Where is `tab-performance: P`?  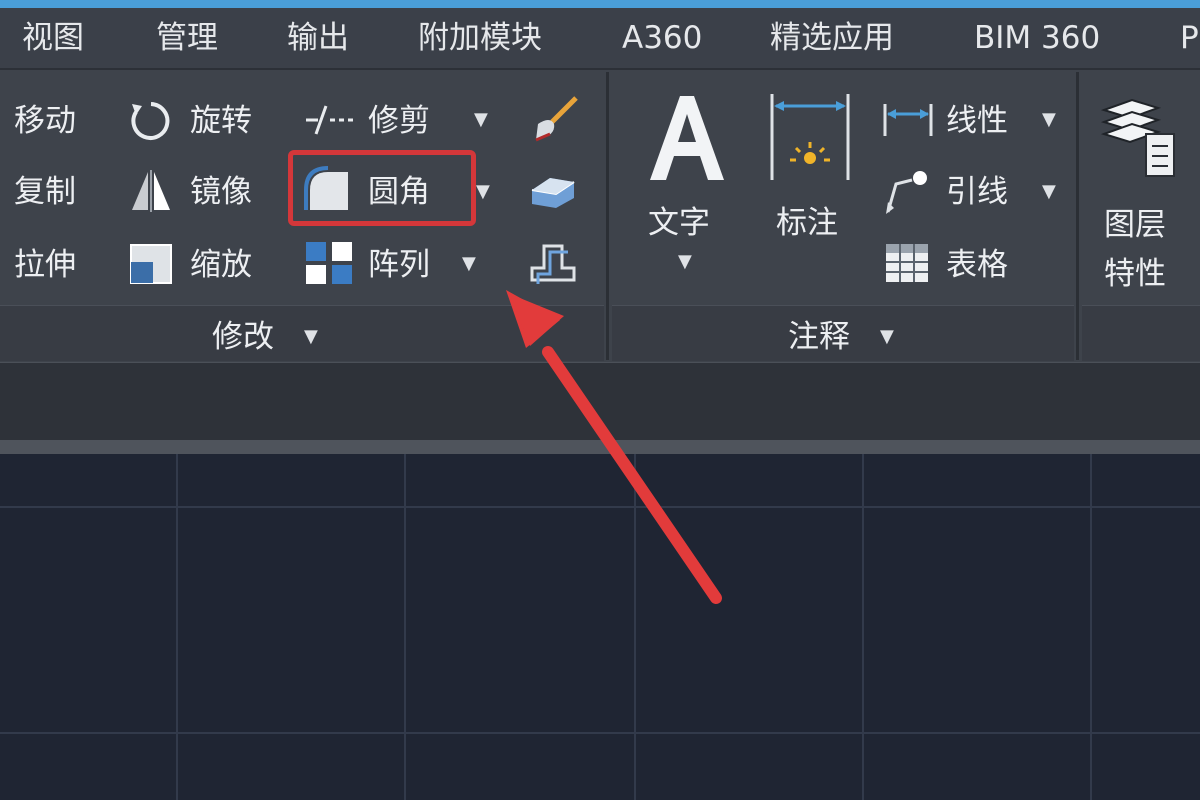
tab-performance: P is located at coordinates (1189, 38).